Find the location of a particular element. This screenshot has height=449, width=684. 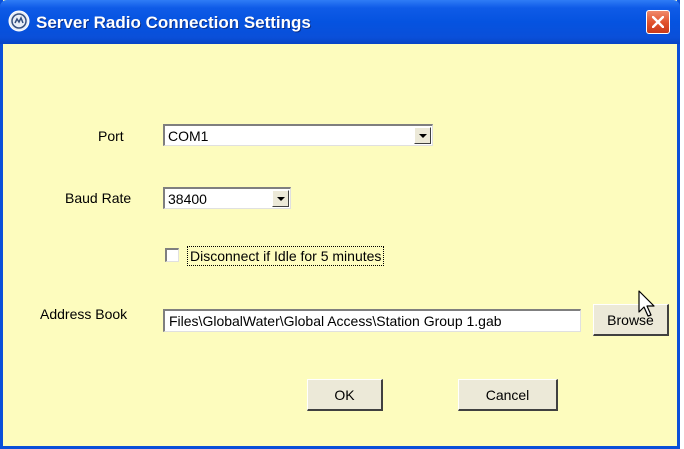

baud-rate-value: 38400 is located at coordinates (187, 199).